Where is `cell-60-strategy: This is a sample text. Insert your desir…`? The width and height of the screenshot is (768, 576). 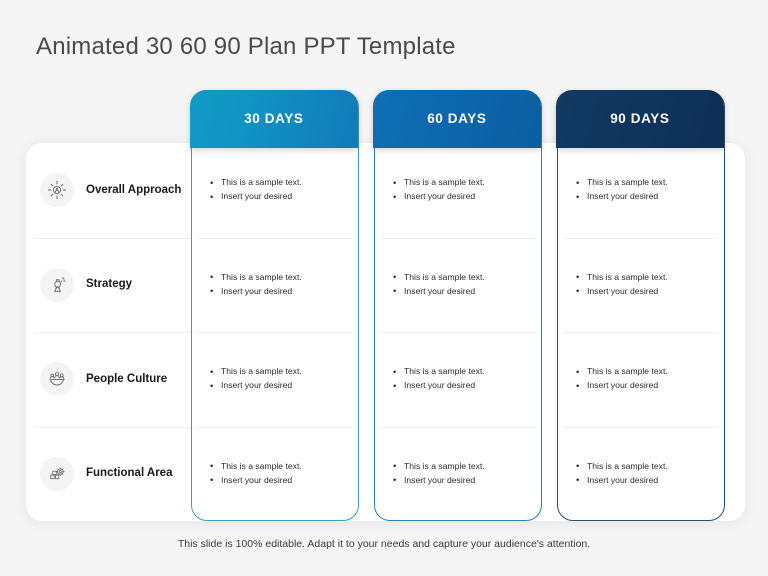
cell-60-strategy: This is a sample text. Insert your desir… is located at coordinates (458, 285).